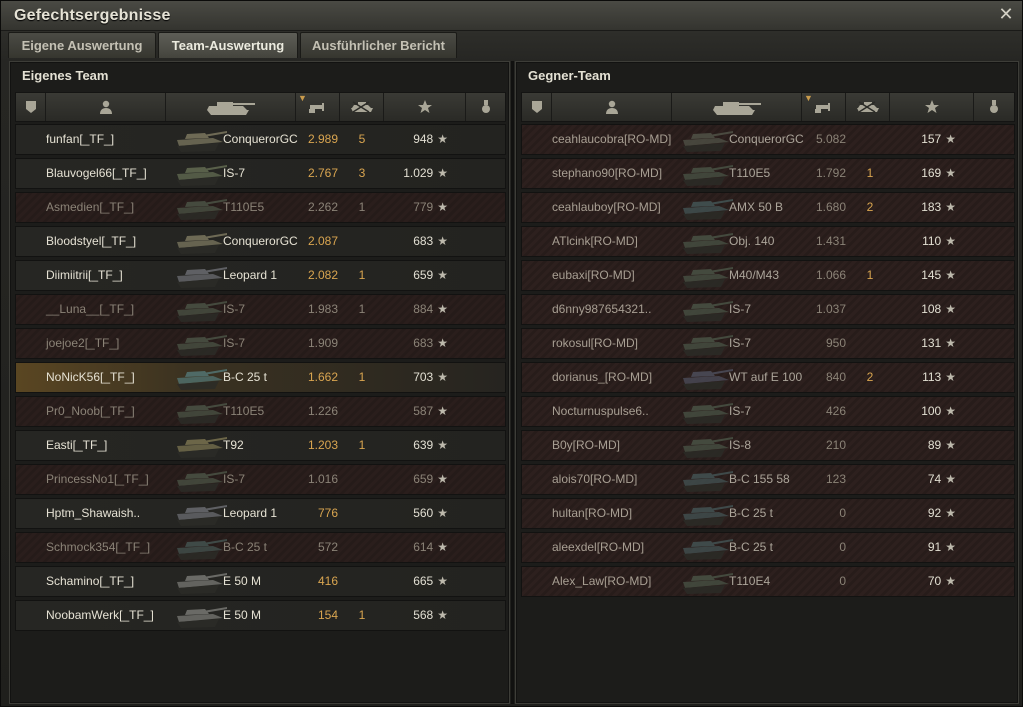  What do you see at coordinates (260, 479) in the screenshot?
I see `player-row: PrincessNo1[_TF_] IS-7 1.016 659 ★` at bounding box center [260, 479].